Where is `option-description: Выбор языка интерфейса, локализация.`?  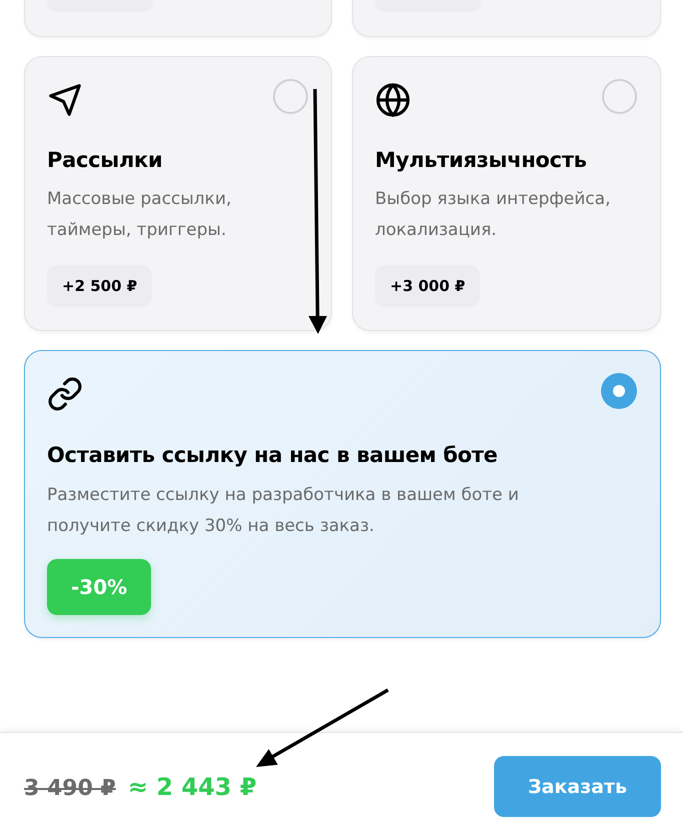 option-description: Выбор языка интерфейса, локализация. is located at coordinates (493, 215).